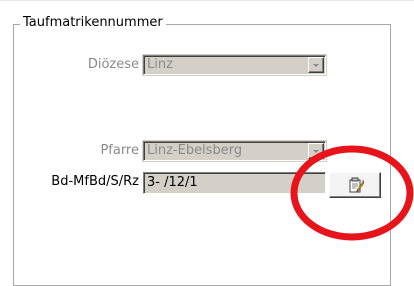  What do you see at coordinates (234, 183) in the screenshot?
I see `bdmfbd-input: 3- /12/1` at bounding box center [234, 183].